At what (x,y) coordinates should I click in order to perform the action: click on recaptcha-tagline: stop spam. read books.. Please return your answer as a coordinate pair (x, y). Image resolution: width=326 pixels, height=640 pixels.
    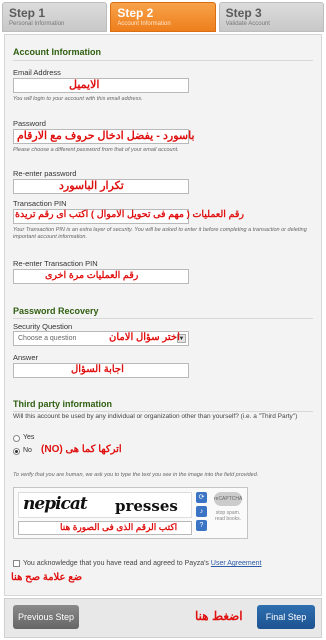
    Looking at the image, I should click on (228, 516).